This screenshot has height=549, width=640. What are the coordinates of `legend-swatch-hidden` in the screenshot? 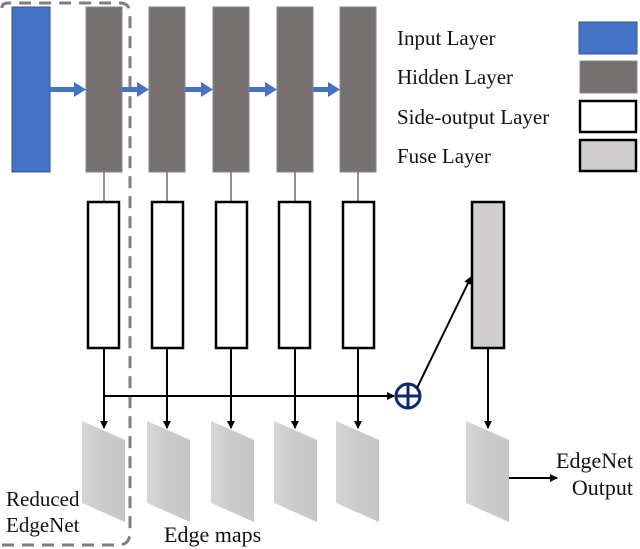 It's located at (608, 77).